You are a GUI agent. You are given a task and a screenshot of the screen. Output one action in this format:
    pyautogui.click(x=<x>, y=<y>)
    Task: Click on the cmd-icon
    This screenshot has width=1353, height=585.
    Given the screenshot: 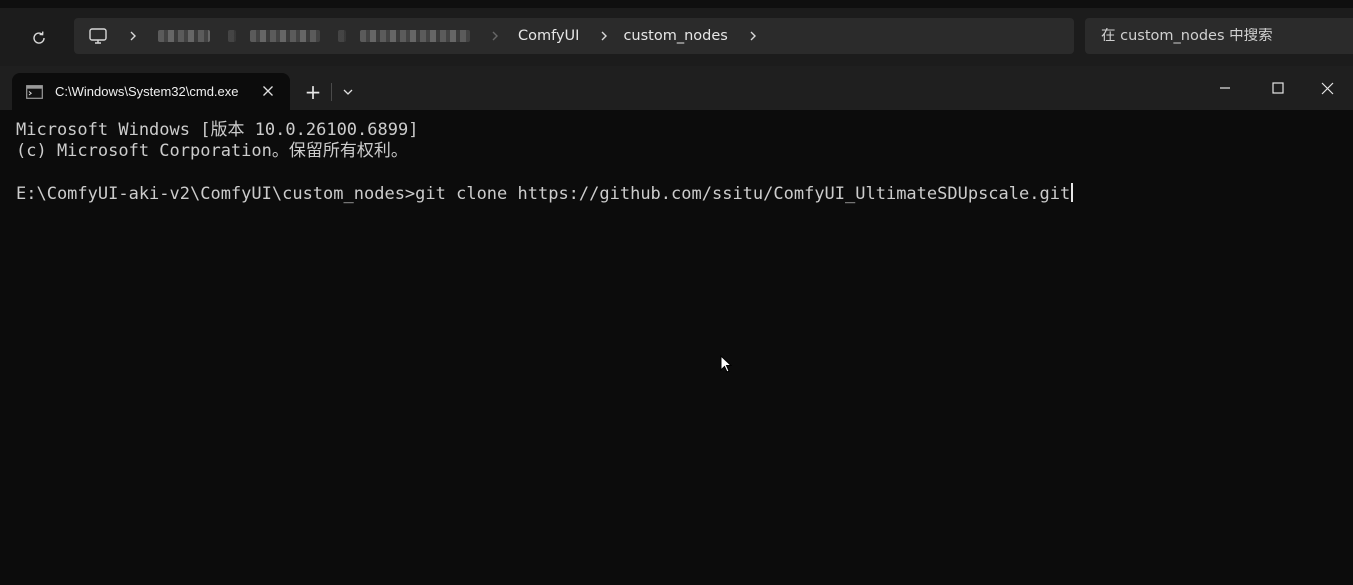 What is the action you would take?
    pyautogui.click(x=34, y=91)
    